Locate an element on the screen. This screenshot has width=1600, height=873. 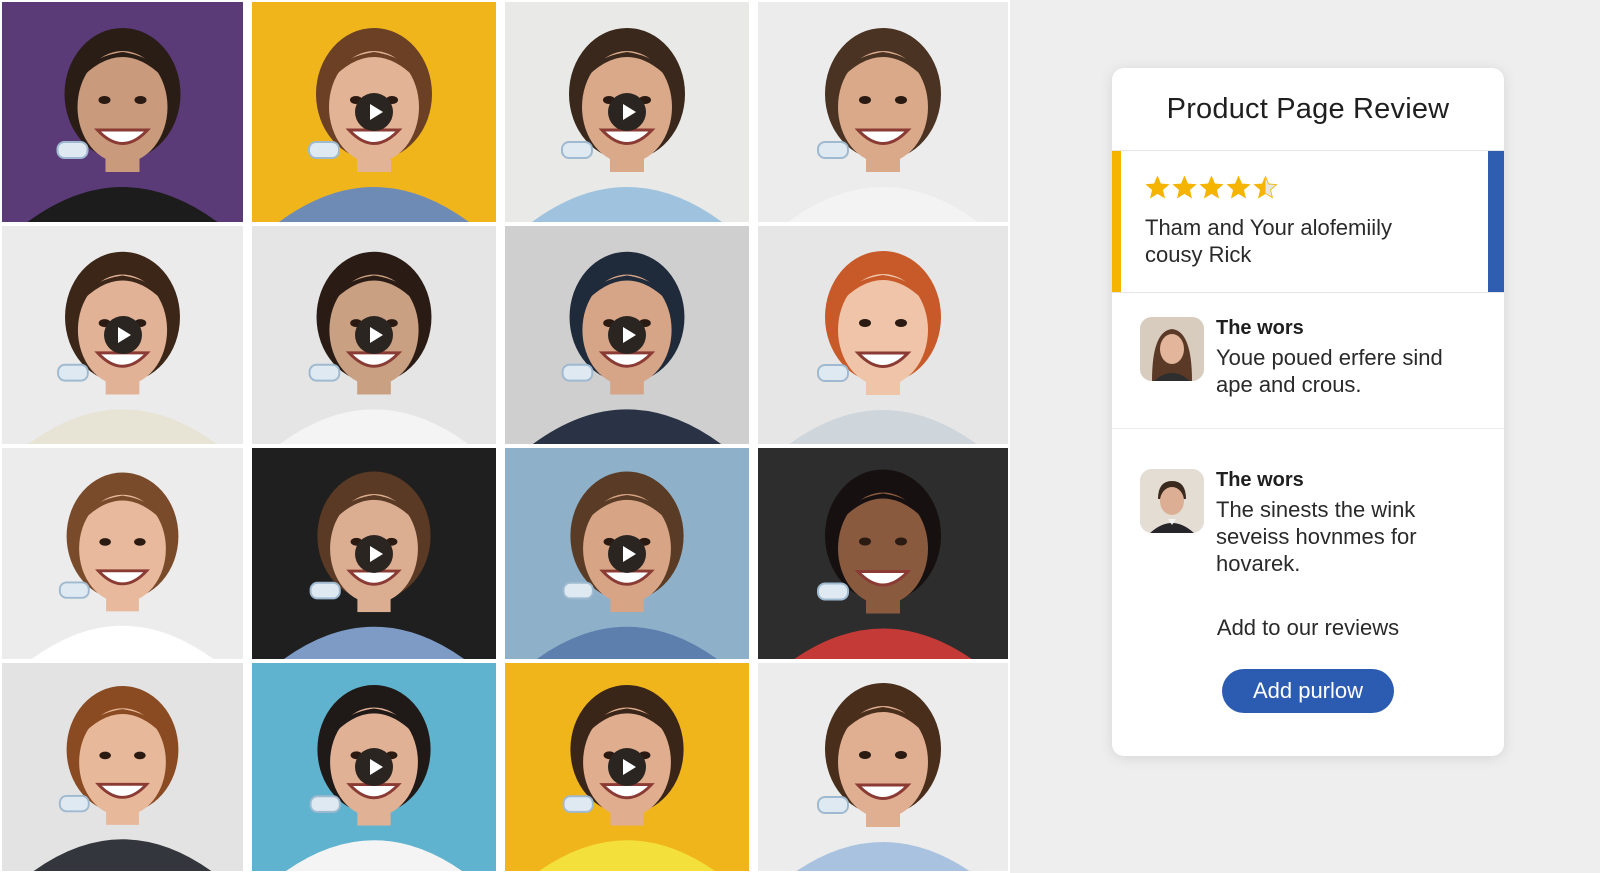
featured-review-line-1: Tham and Your alofemiily is located at coordinates (1269, 227).